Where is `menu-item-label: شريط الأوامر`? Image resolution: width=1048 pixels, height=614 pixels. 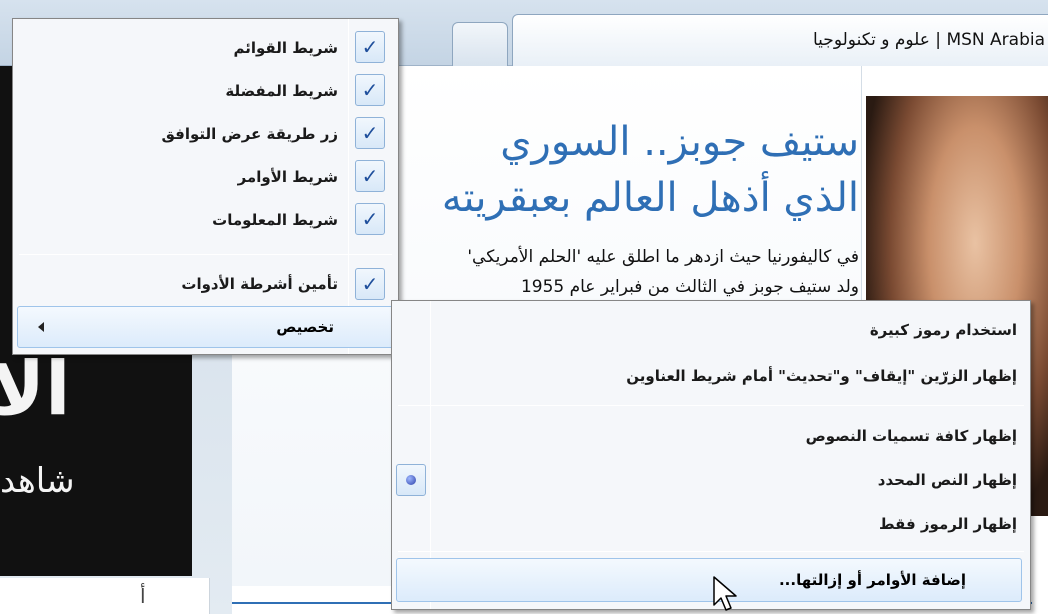
menu-item-label: شريط الأوامر is located at coordinates (287, 177).